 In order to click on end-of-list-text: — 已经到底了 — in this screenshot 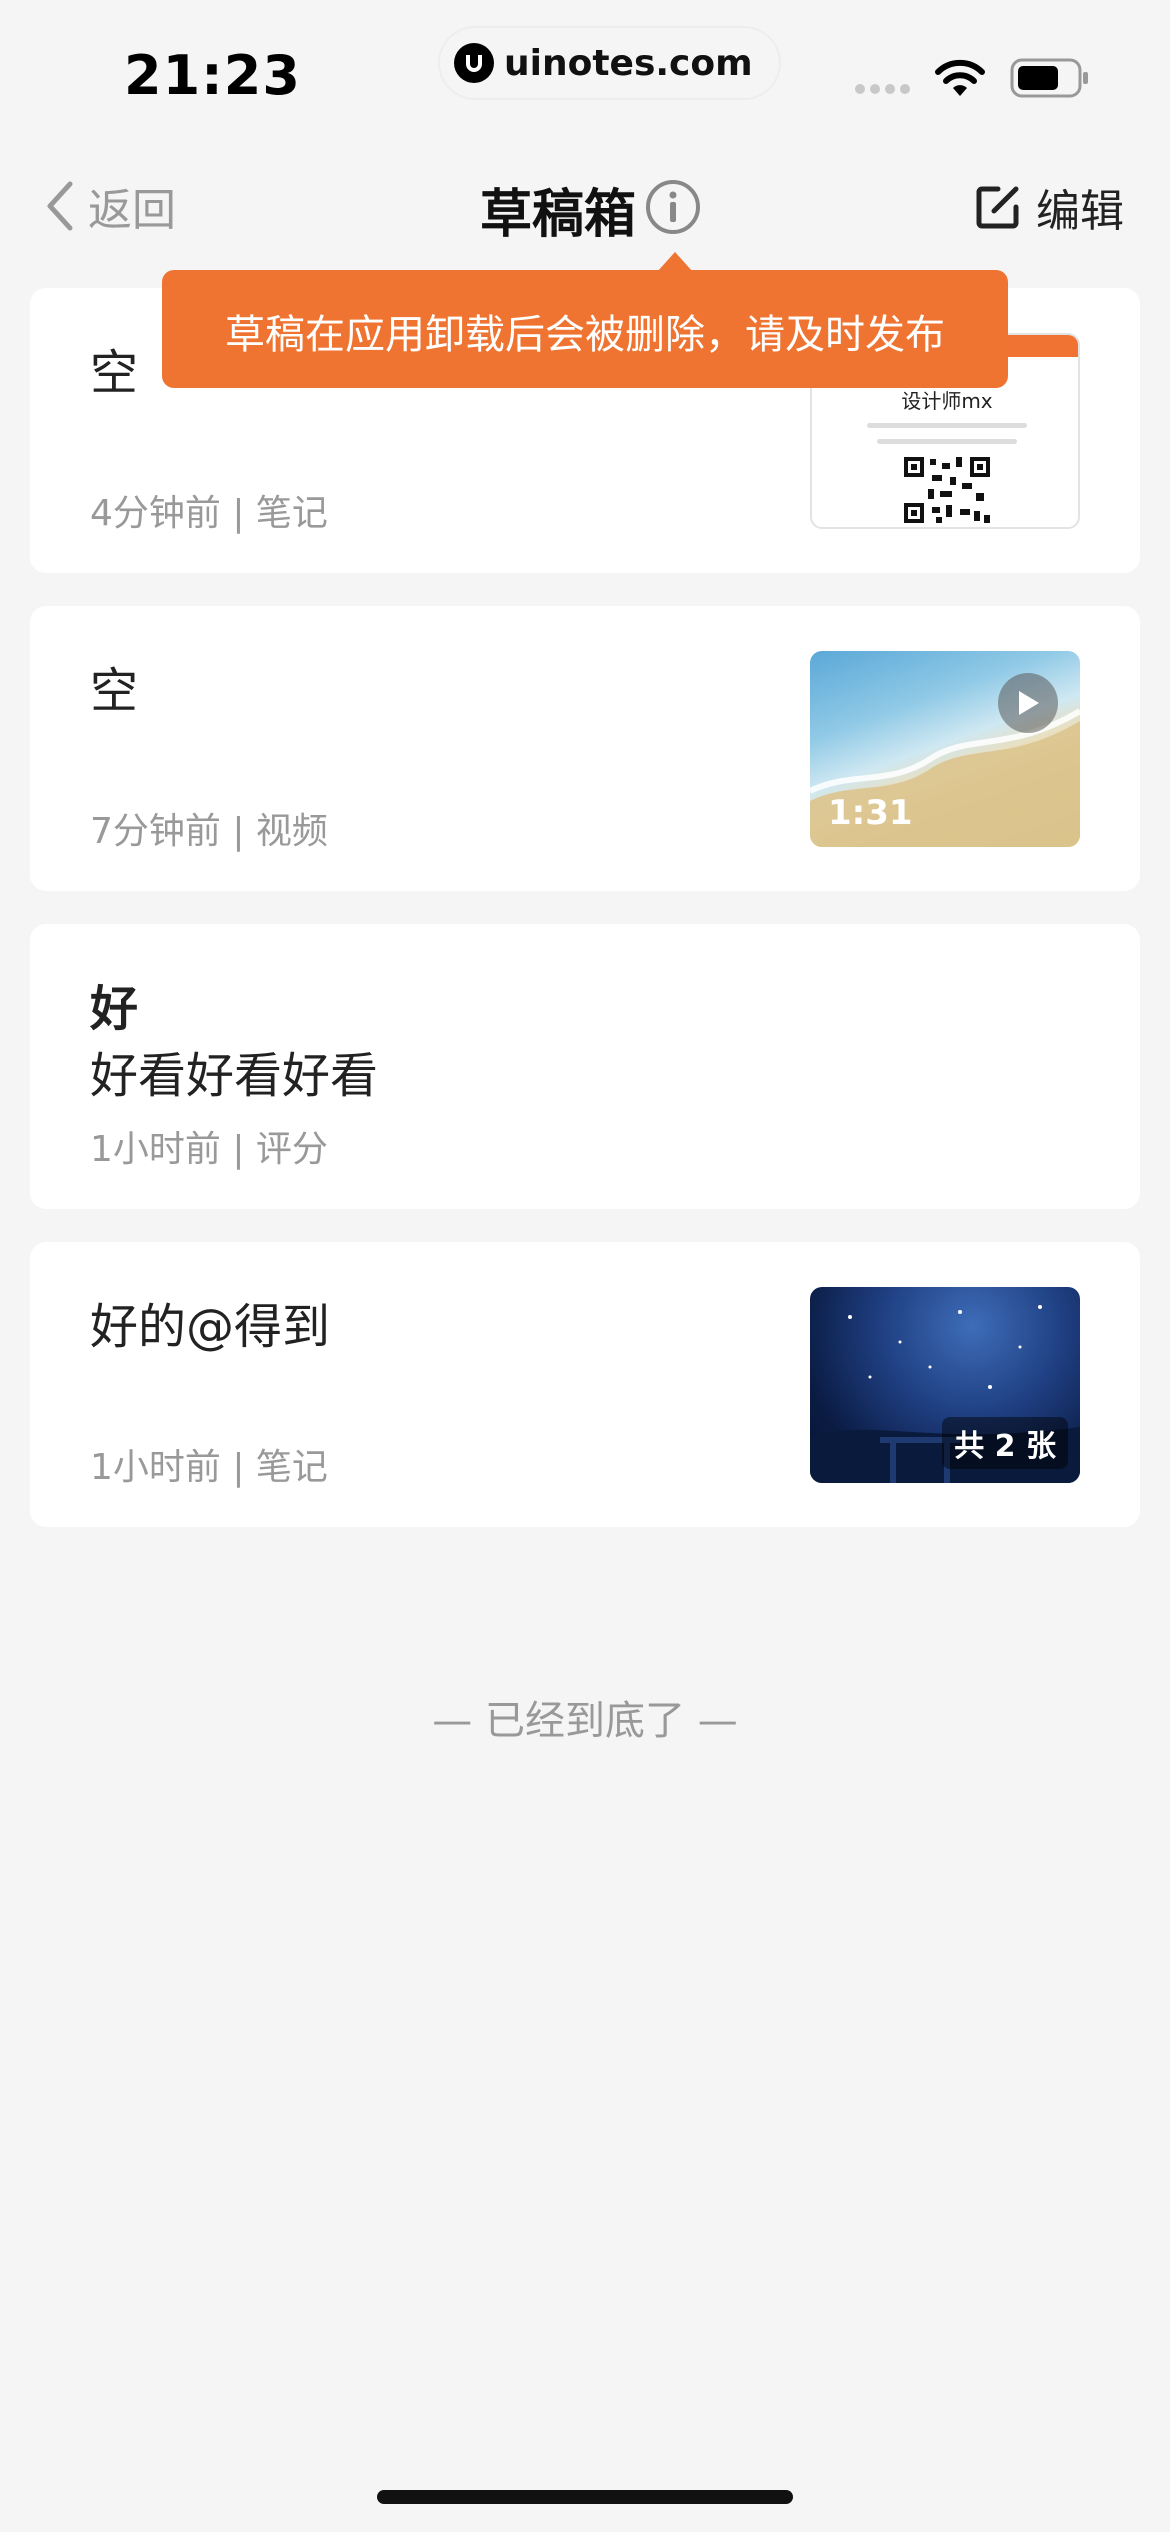, I will do `click(585, 1721)`.